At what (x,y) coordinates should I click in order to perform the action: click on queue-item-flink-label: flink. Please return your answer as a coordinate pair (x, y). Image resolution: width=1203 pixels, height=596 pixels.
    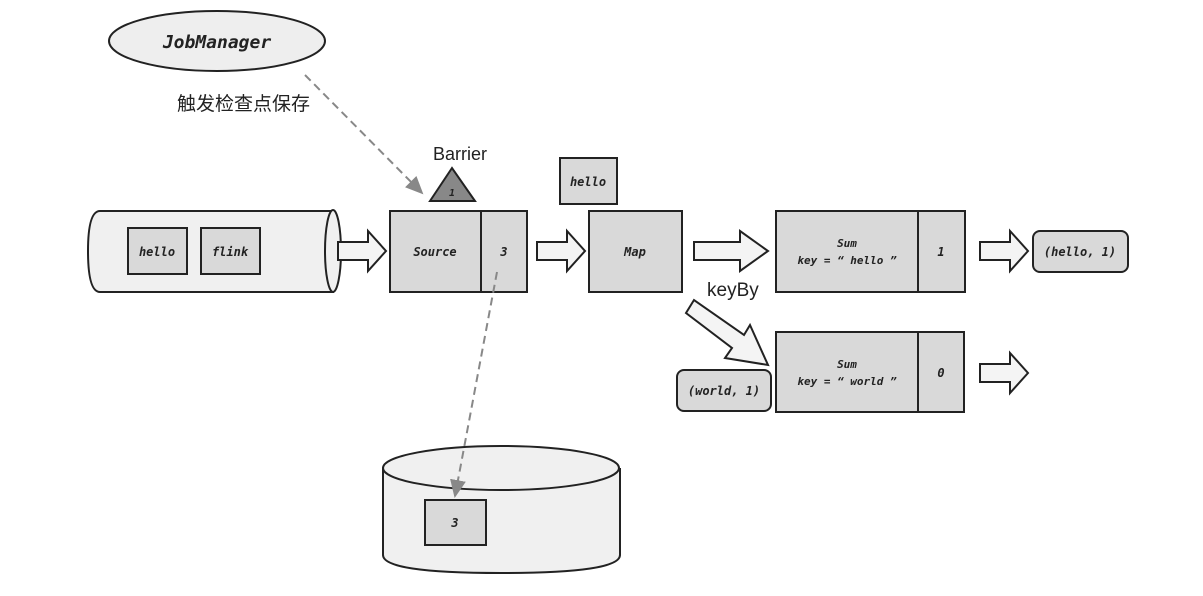
    Looking at the image, I should click on (230, 252).